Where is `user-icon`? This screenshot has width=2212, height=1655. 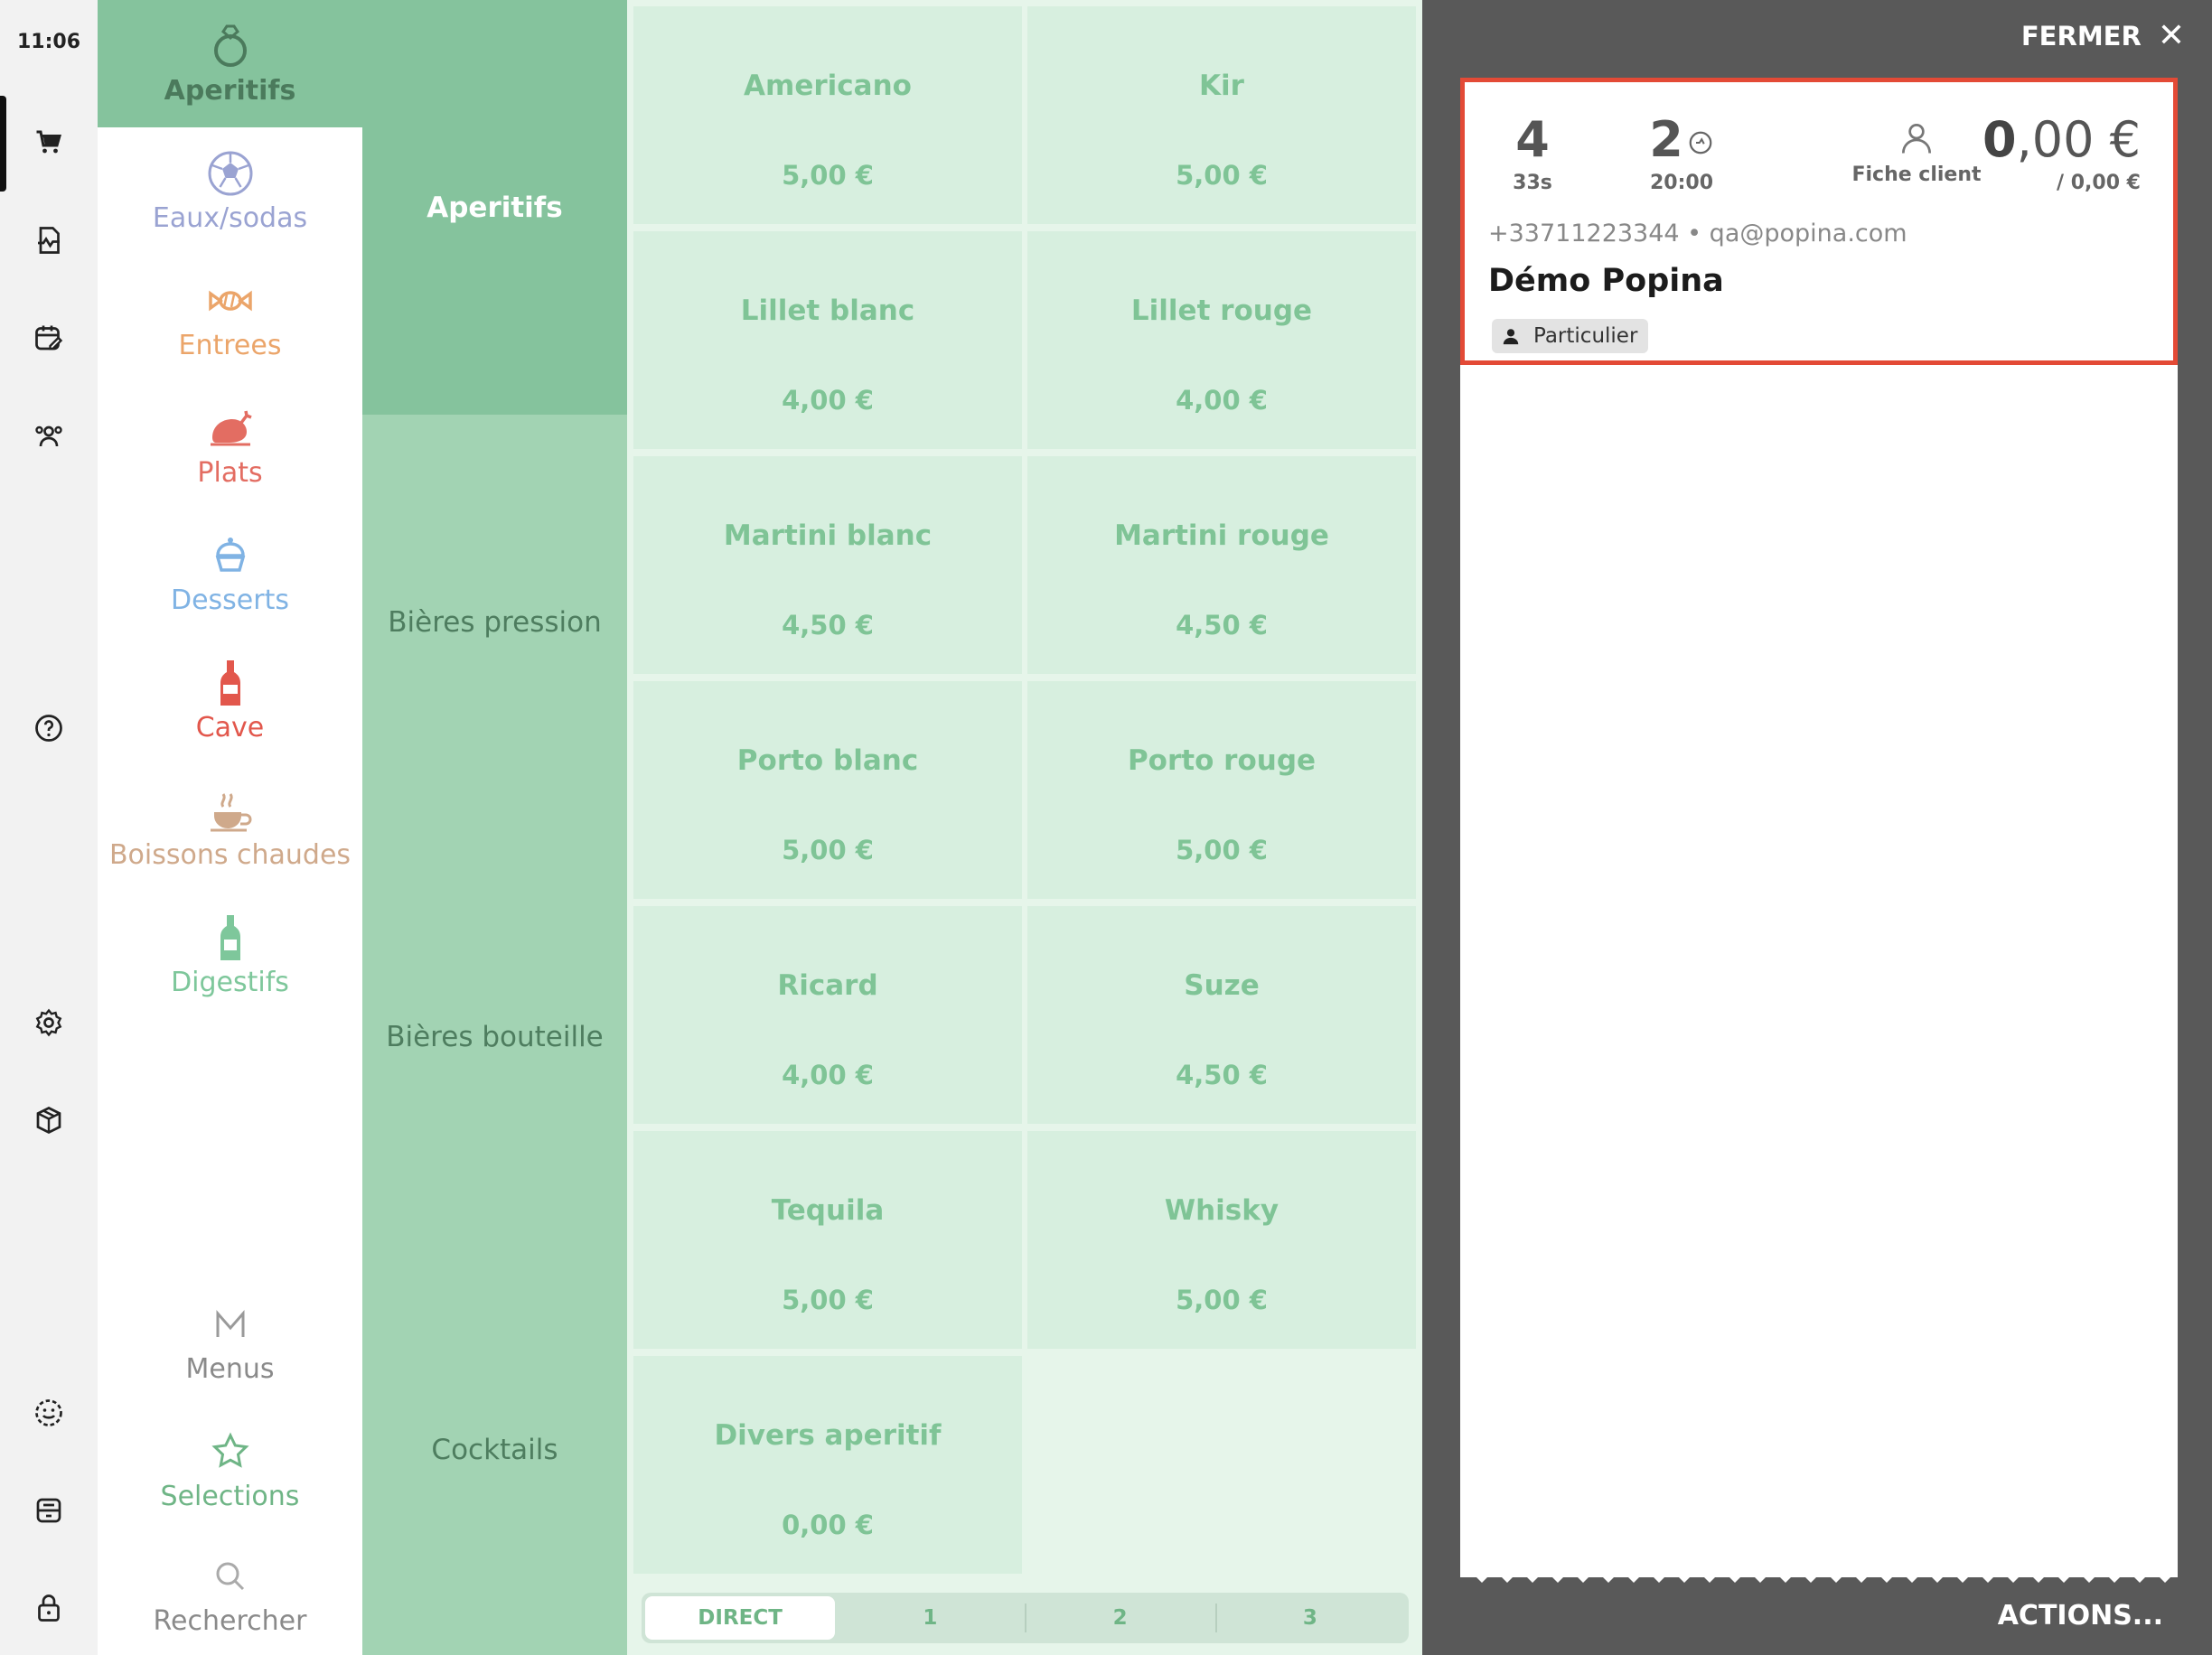
user-icon is located at coordinates (1916, 138).